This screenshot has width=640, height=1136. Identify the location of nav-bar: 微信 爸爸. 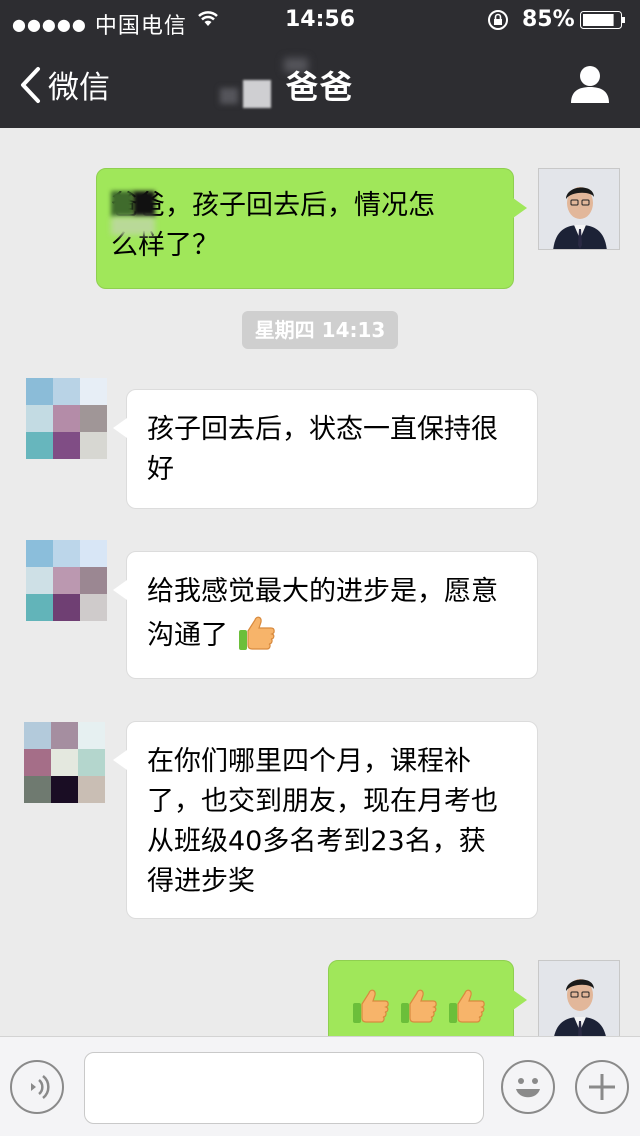
(320, 84).